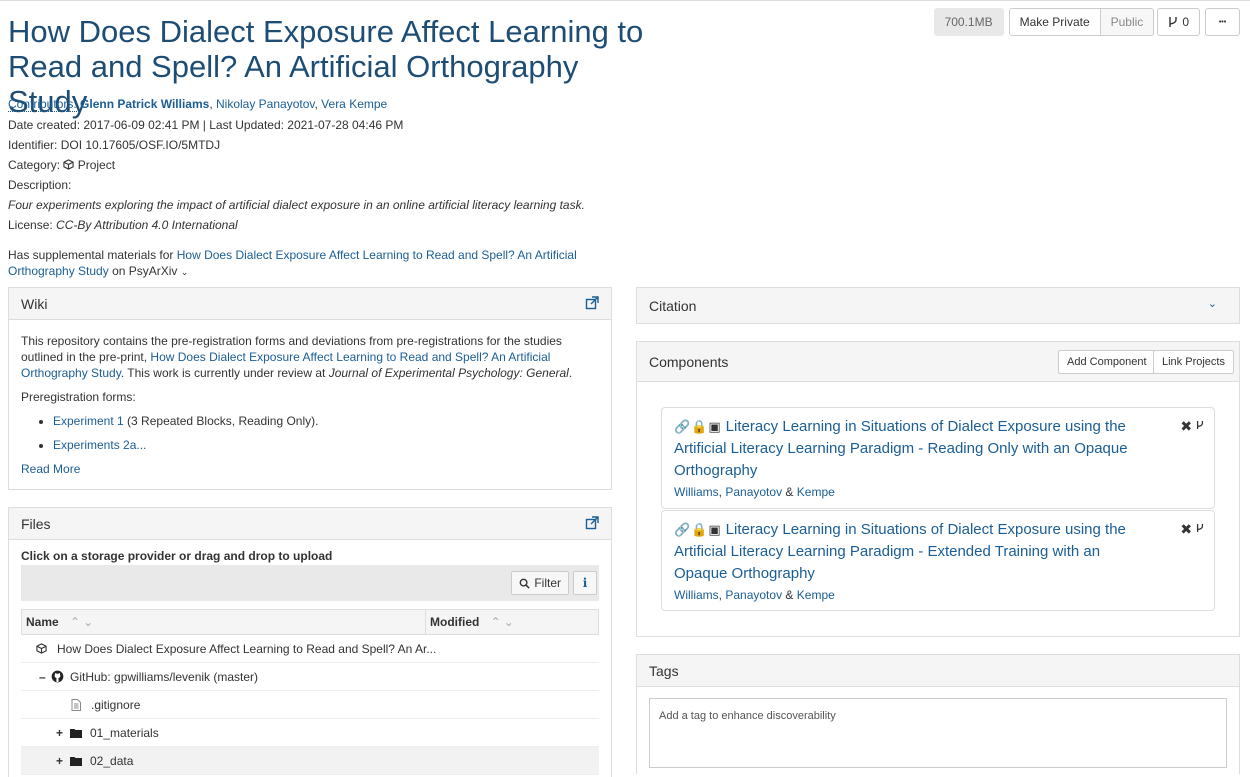  What do you see at coordinates (114, 145) in the screenshot?
I see `identifier-line: Identifier: DOI 10.17605/OSF.IO/5MTDJ` at bounding box center [114, 145].